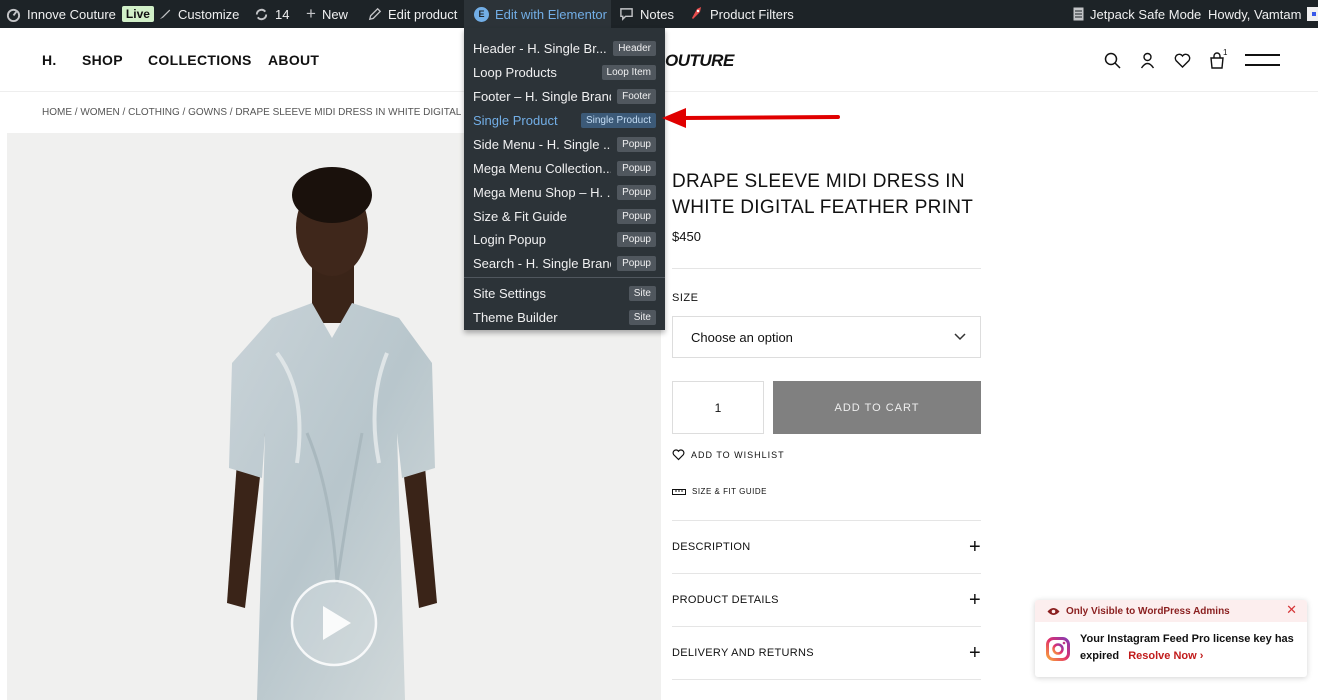 This screenshot has width=1318, height=700. I want to click on menu-item-loop-products: Loop Products Loop Item, so click(564, 72).